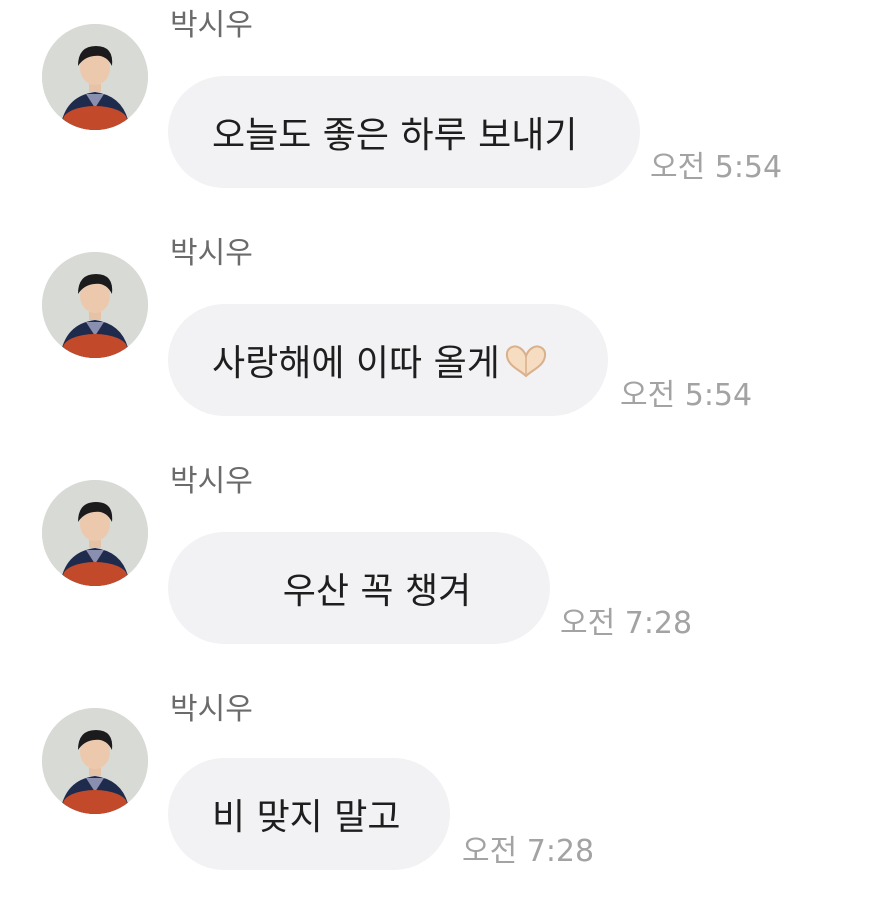 The width and height of the screenshot is (875, 897). I want to click on message-bubble: 비 맞지 말고, so click(309, 814).